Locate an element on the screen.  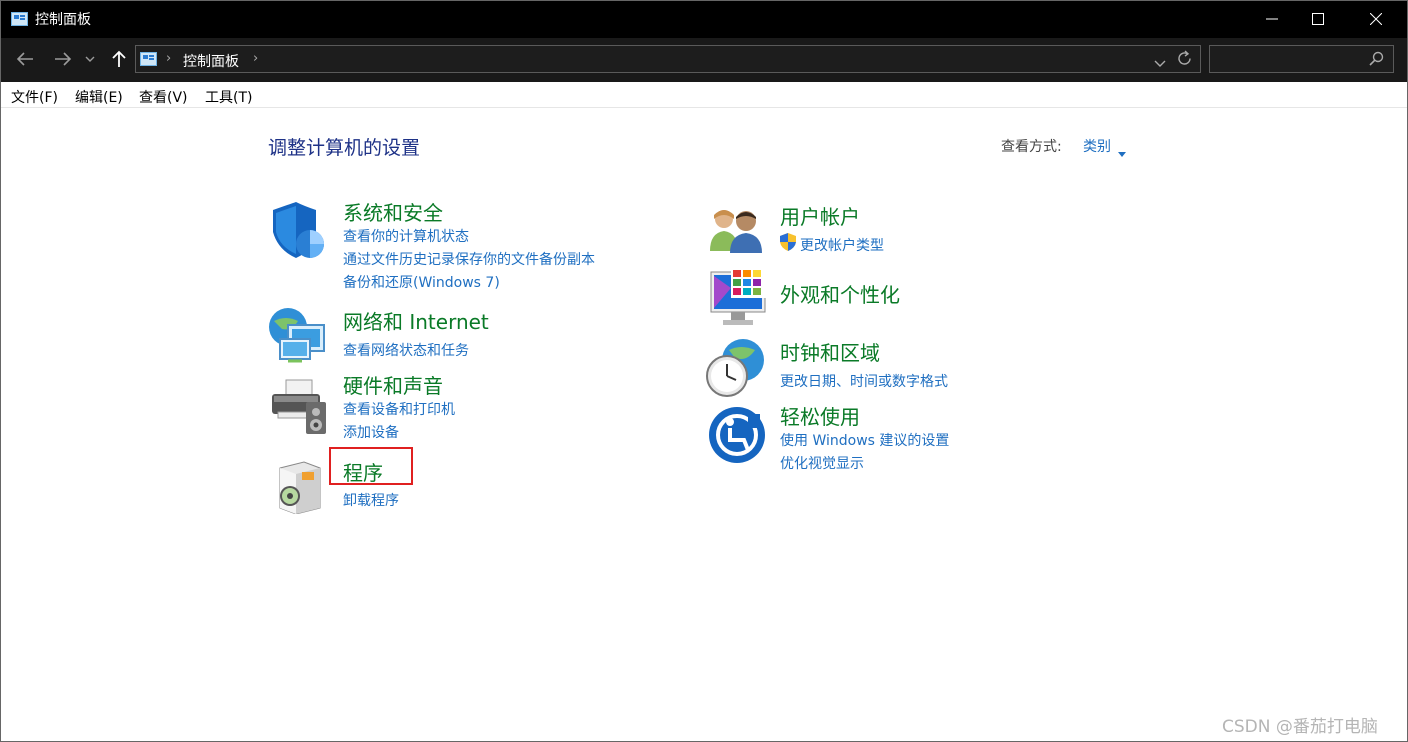
link-date-time-format: 更改日期、时间或数字格式 is located at coordinates (864, 381).